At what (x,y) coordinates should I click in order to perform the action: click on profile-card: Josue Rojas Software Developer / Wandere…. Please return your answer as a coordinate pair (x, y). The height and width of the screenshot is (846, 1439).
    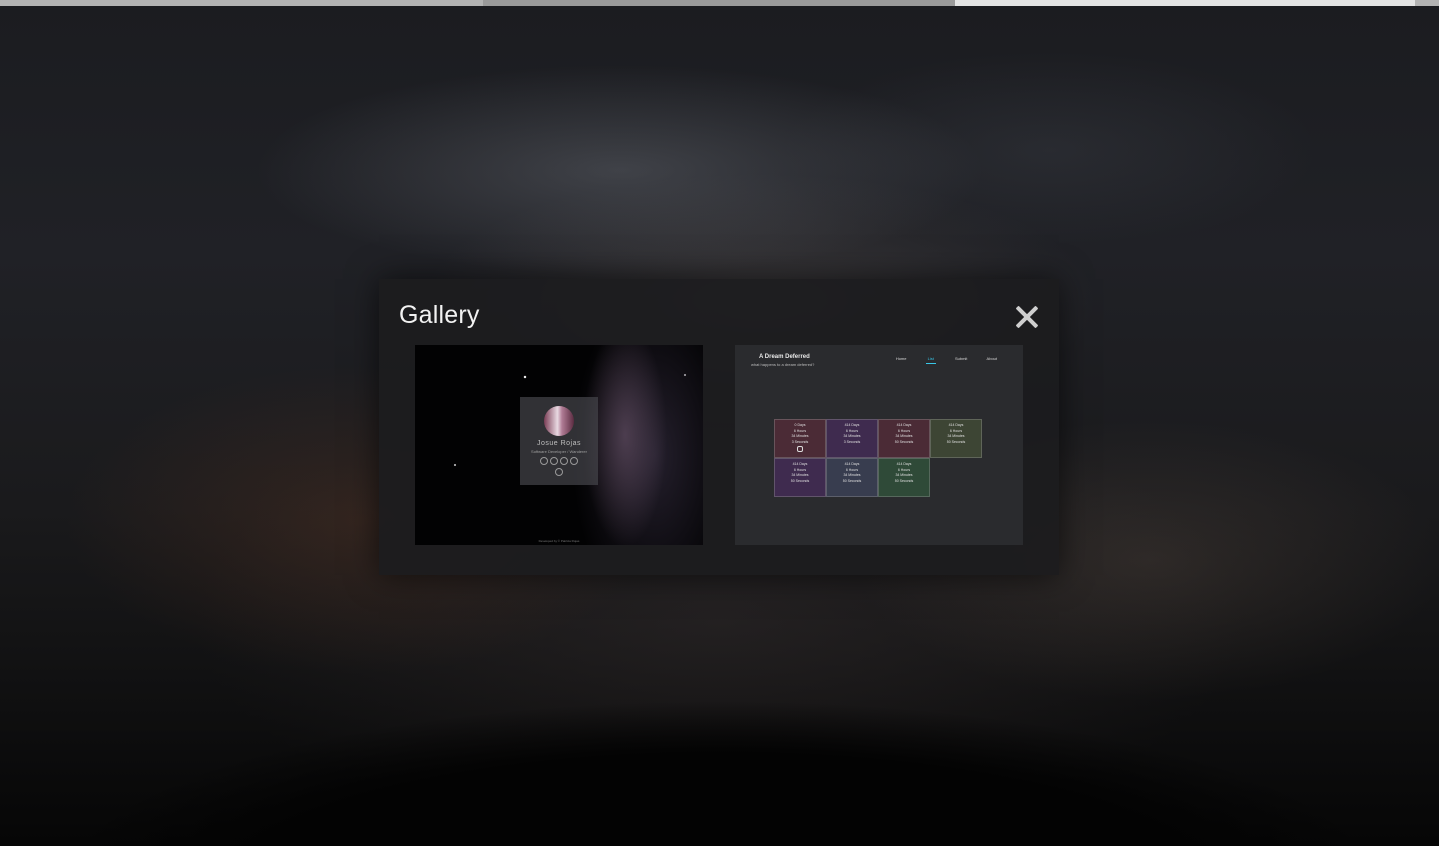
    Looking at the image, I should click on (559, 441).